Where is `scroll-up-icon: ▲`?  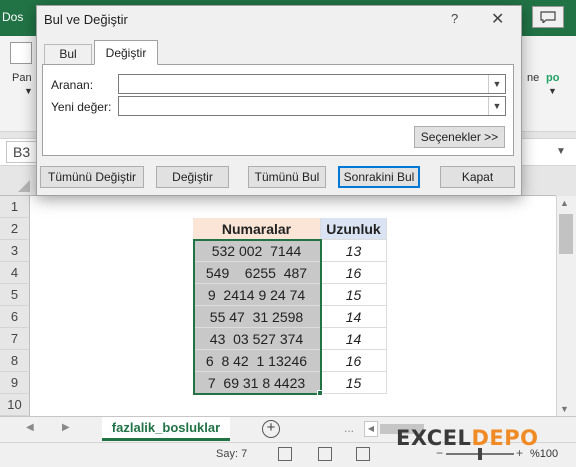
scroll-up-icon: ▲ is located at coordinates (564, 203).